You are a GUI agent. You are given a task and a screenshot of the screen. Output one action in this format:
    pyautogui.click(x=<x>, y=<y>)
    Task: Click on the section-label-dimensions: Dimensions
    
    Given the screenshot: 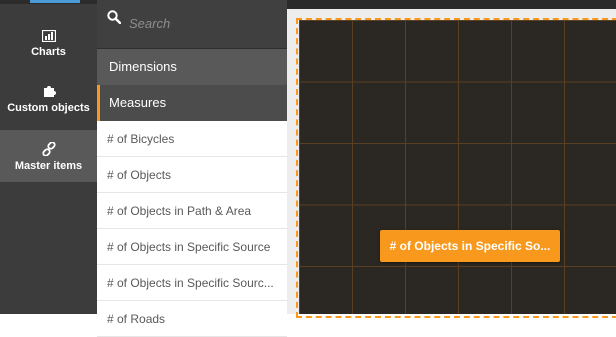 What is the action you would take?
    pyautogui.click(x=143, y=66)
    